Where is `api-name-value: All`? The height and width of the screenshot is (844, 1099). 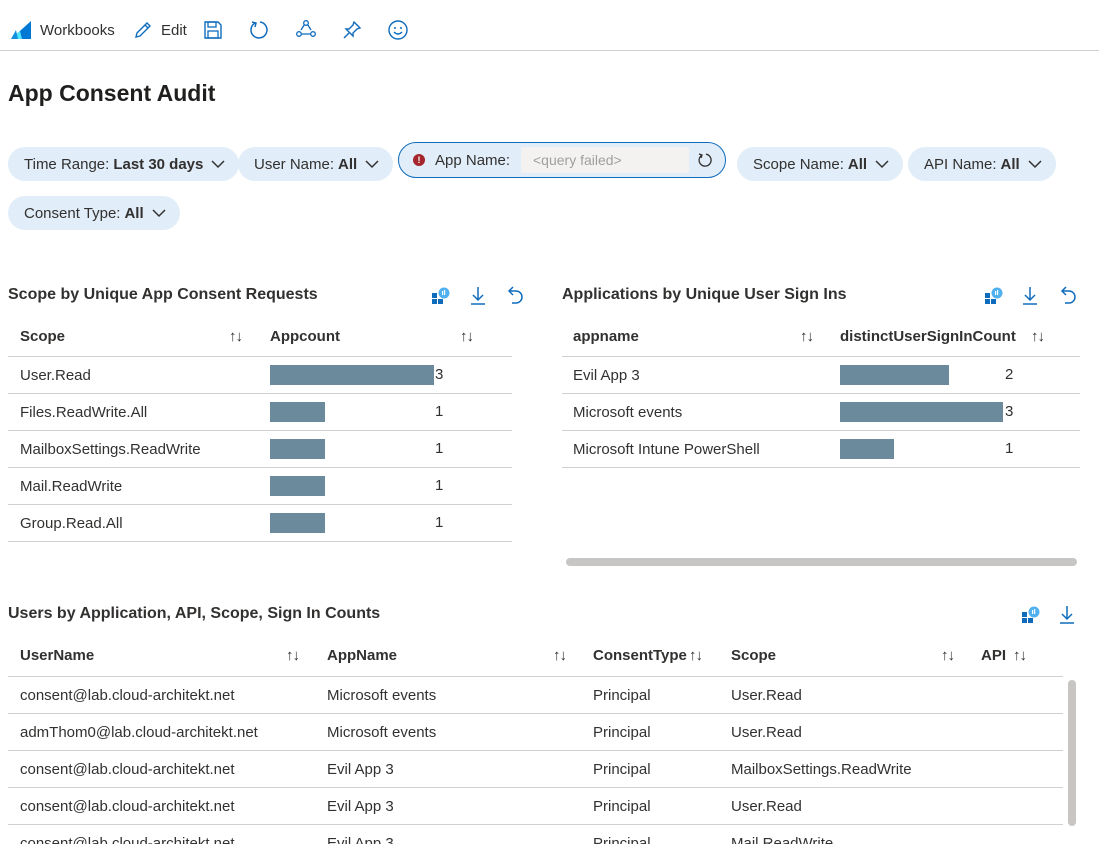
api-name-value: All is located at coordinates (1010, 164).